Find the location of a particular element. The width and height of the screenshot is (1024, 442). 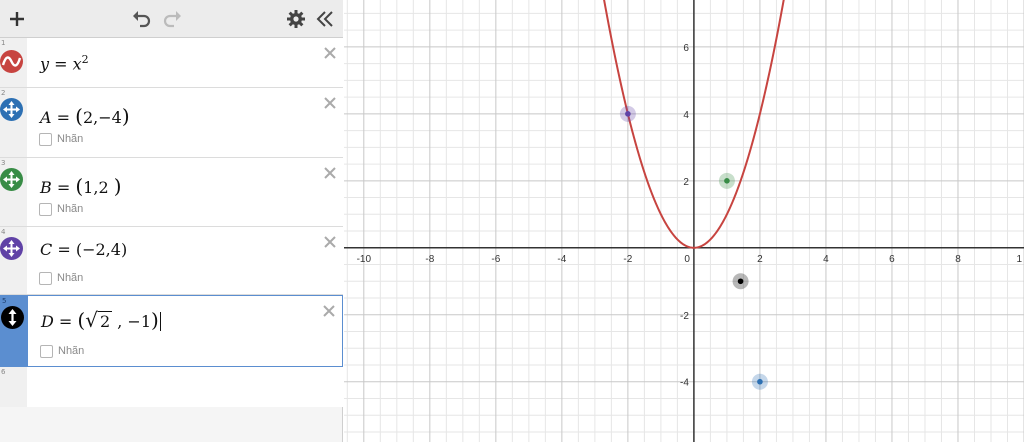

y-tick-label: 4 is located at coordinates (686, 115).